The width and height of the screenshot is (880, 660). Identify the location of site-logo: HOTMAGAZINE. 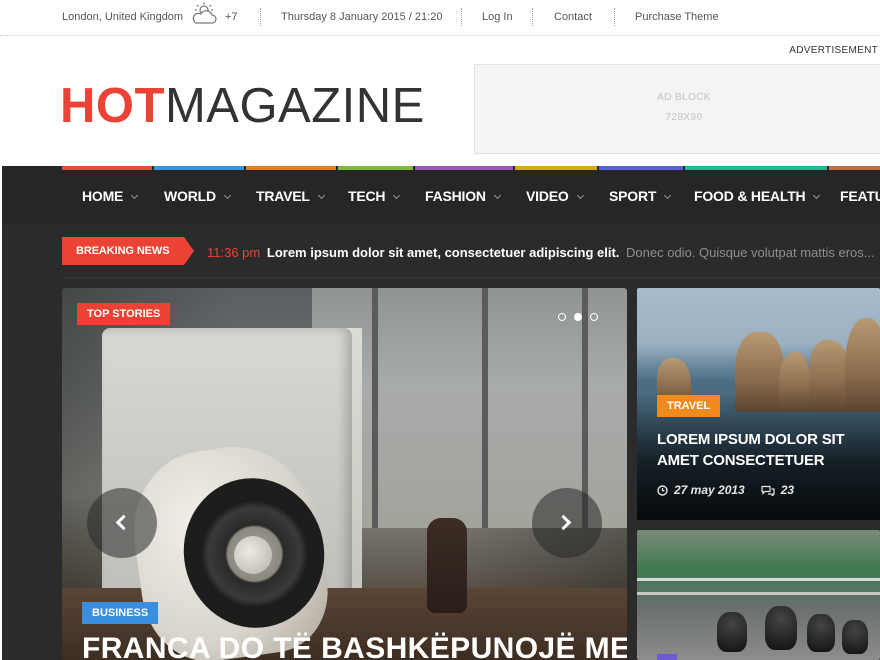
(242, 106).